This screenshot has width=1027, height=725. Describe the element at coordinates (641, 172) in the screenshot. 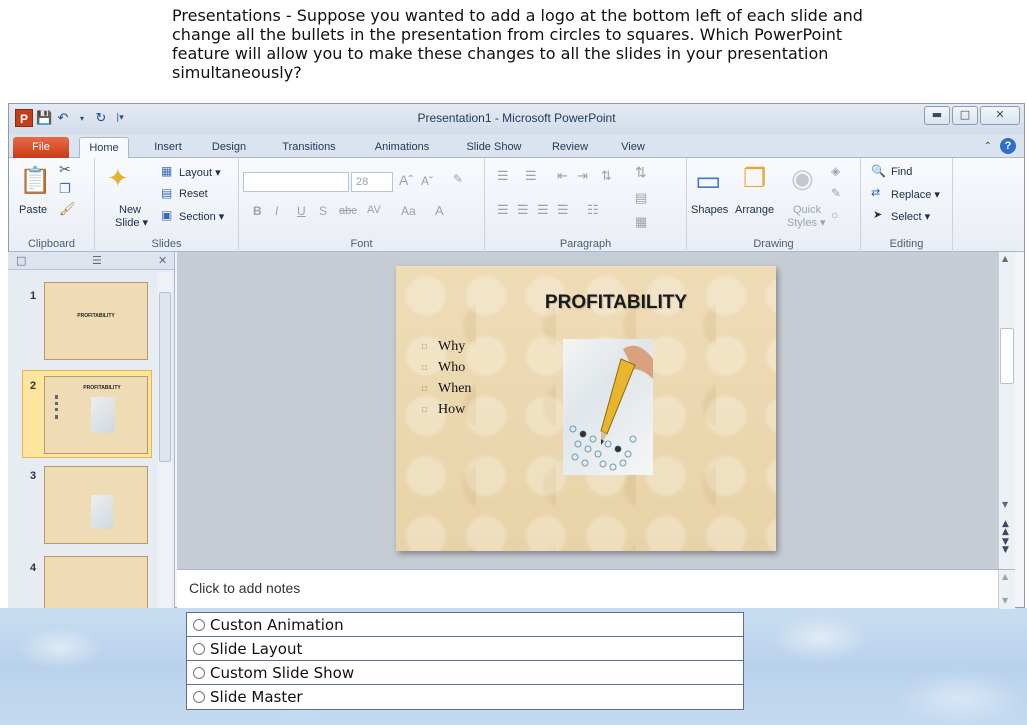

I see `text-direction-icon: ⇅` at that location.